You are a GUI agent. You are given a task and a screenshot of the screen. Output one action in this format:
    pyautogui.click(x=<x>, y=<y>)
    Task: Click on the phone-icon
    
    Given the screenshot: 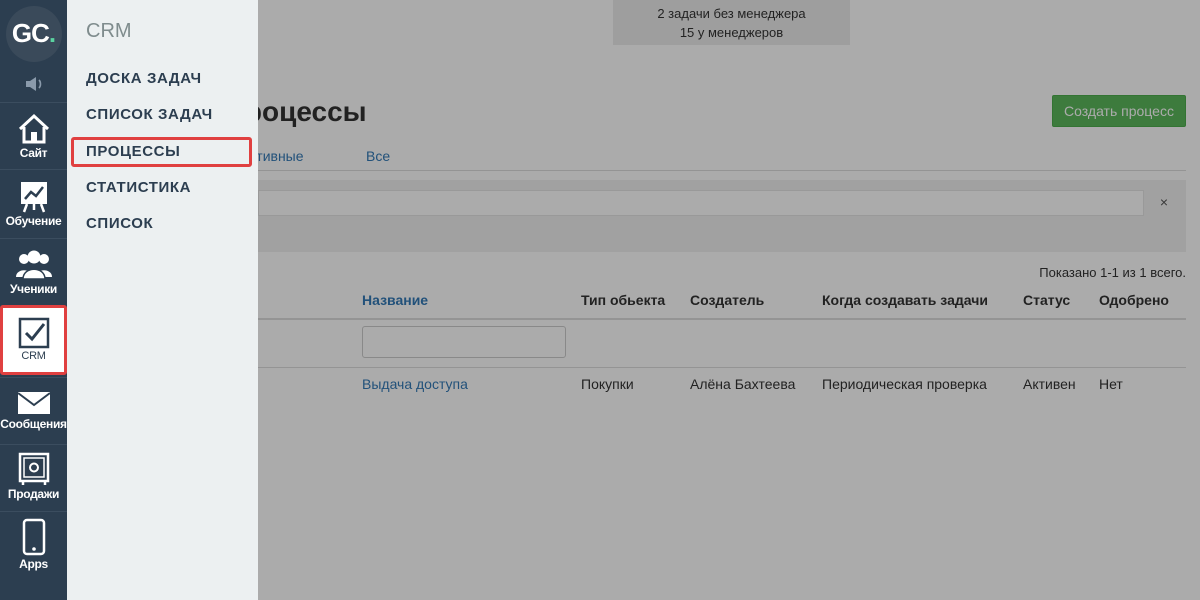 What is the action you would take?
    pyautogui.click(x=33, y=537)
    